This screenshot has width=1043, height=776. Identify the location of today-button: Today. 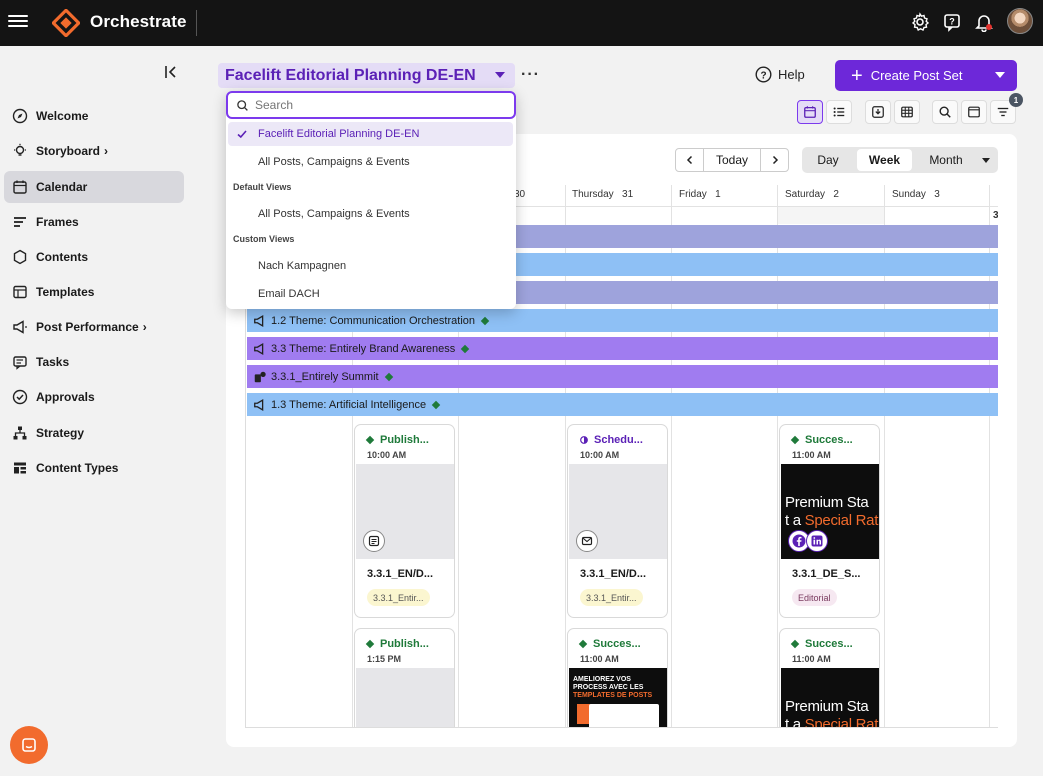
(732, 160).